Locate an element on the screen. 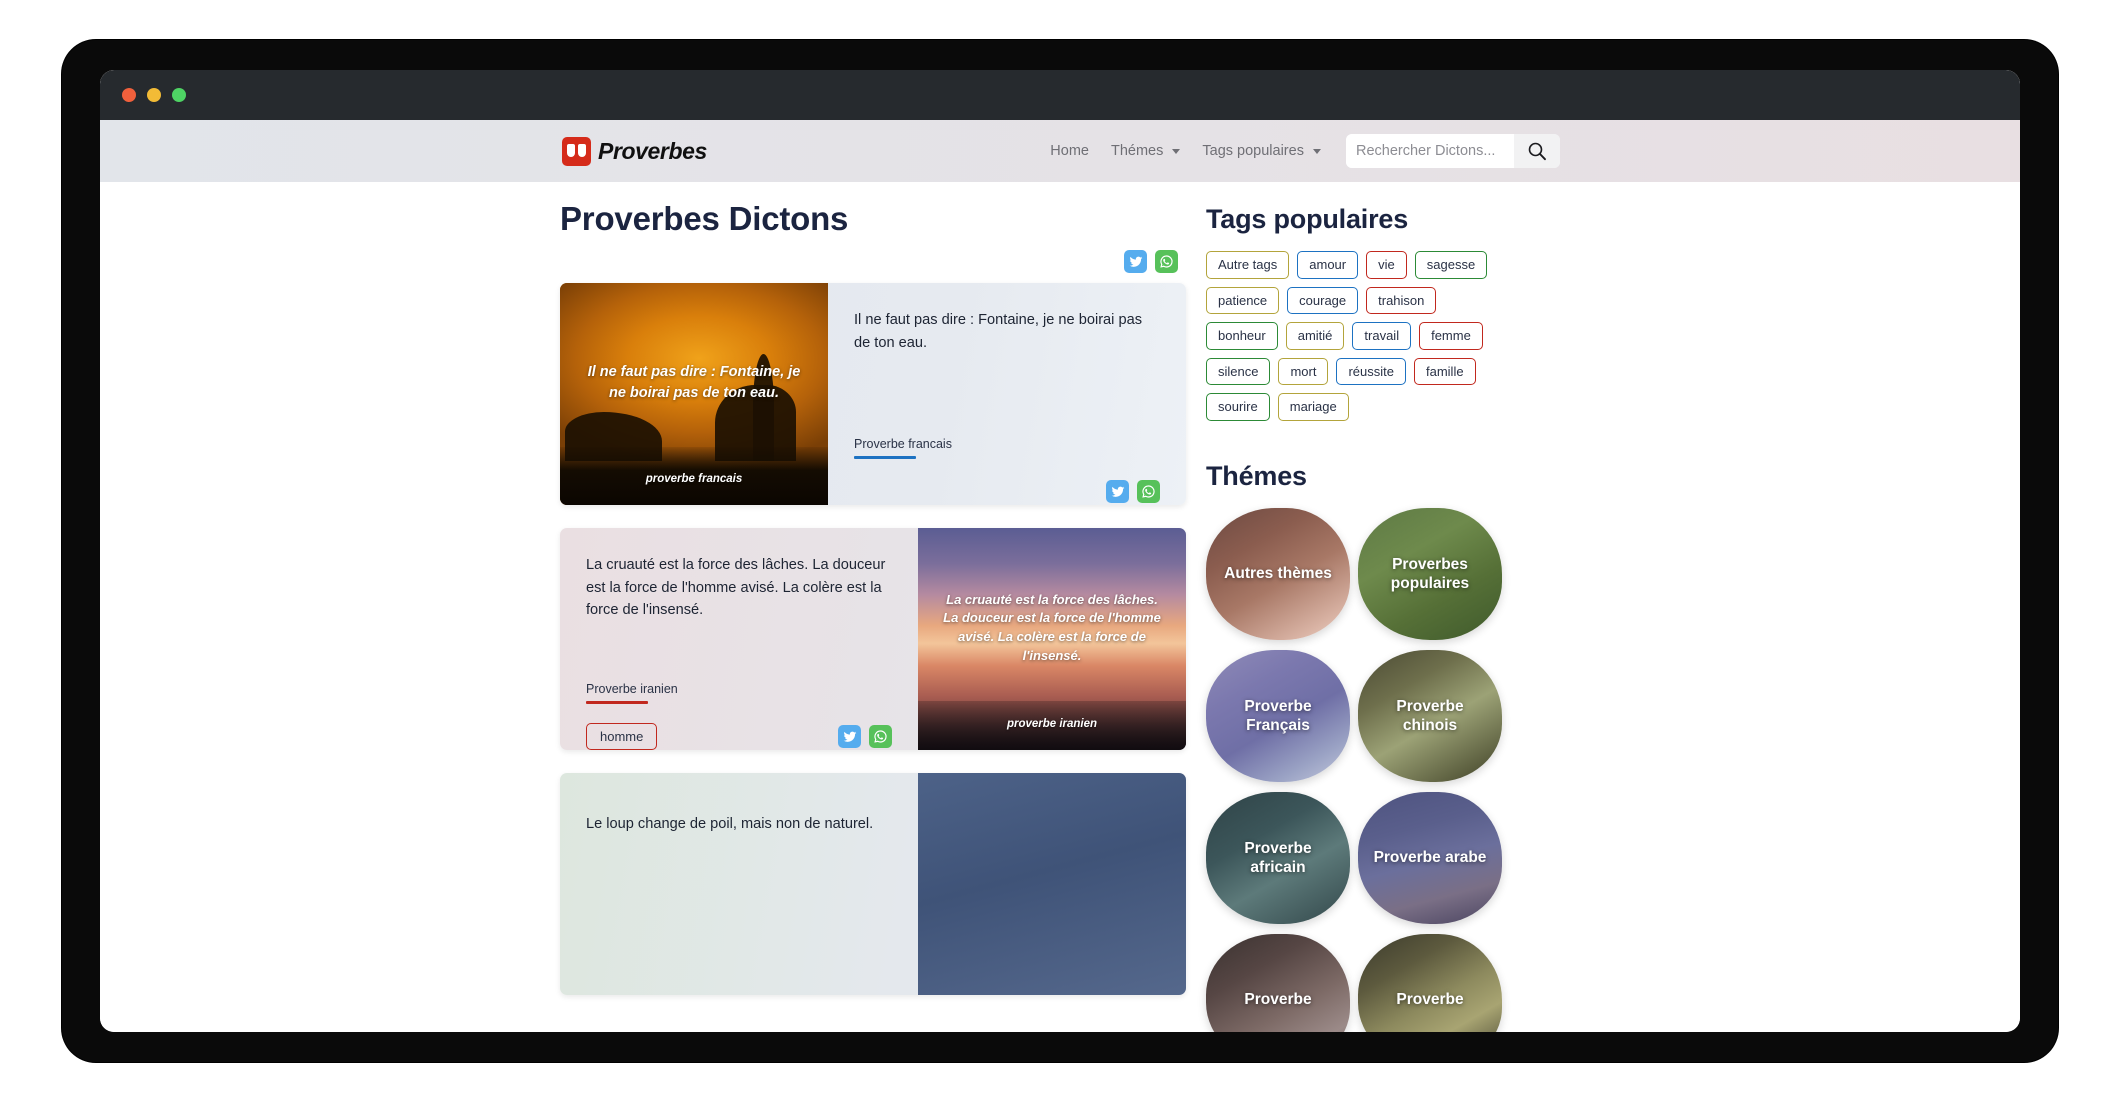 This screenshot has height=1119, width=2120. theme-card: Proverbe Français is located at coordinates (1278, 715).